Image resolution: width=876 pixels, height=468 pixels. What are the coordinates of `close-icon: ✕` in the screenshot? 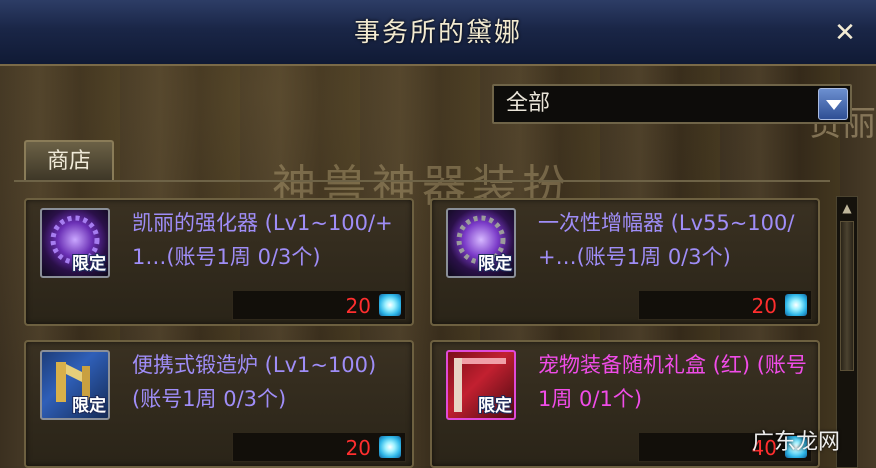 It's located at (845, 33).